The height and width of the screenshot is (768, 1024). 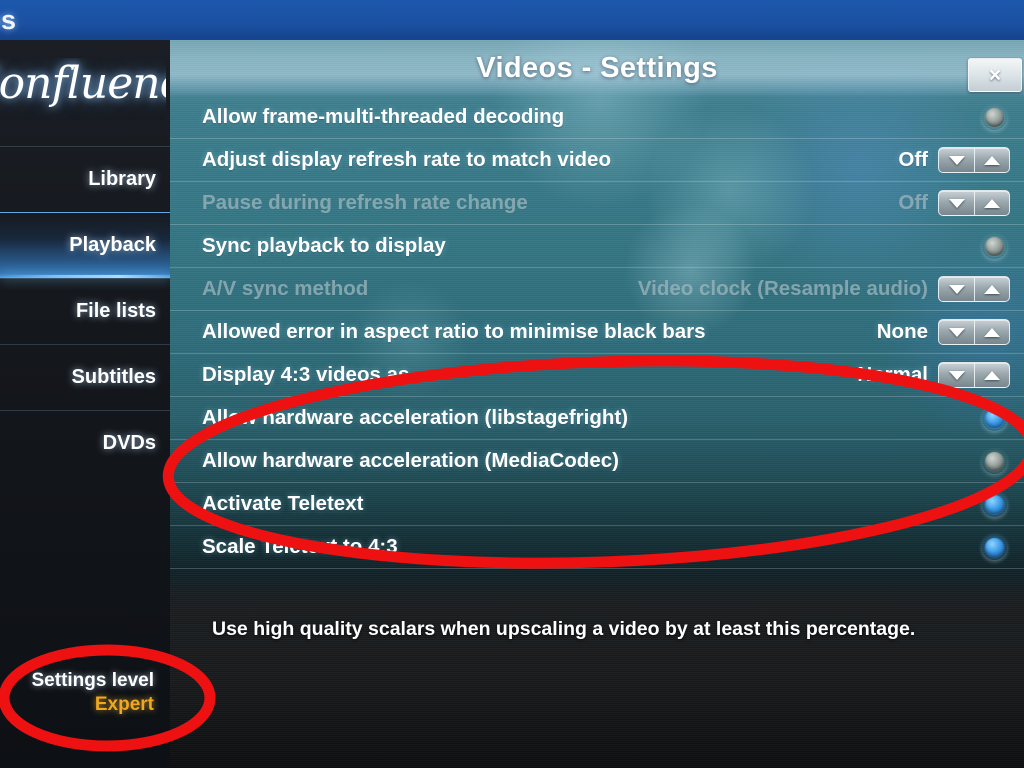 What do you see at coordinates (410, 460) in the screenshot?
I see `settings-row-label: Allow hardware acceleration (MediaCodec)` at bounding box center [410, 460].